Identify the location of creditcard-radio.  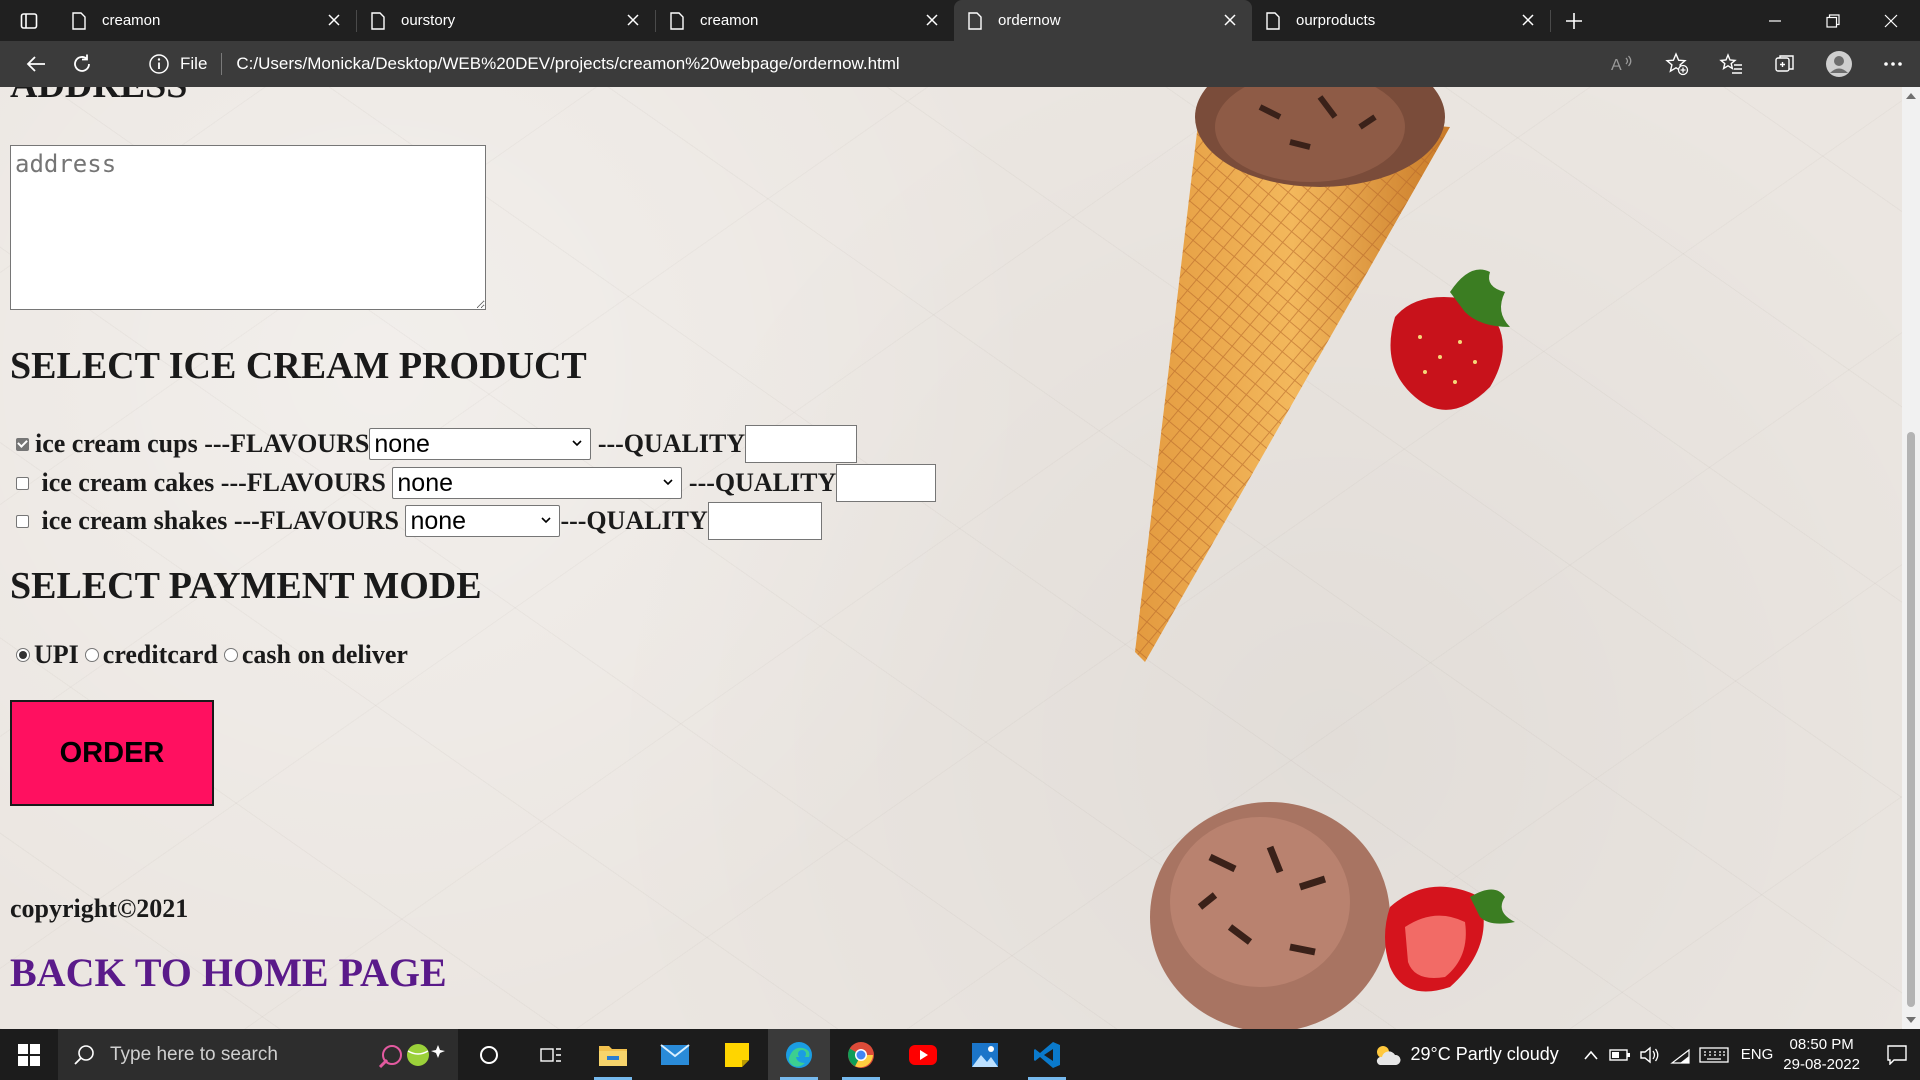
(91, 655).